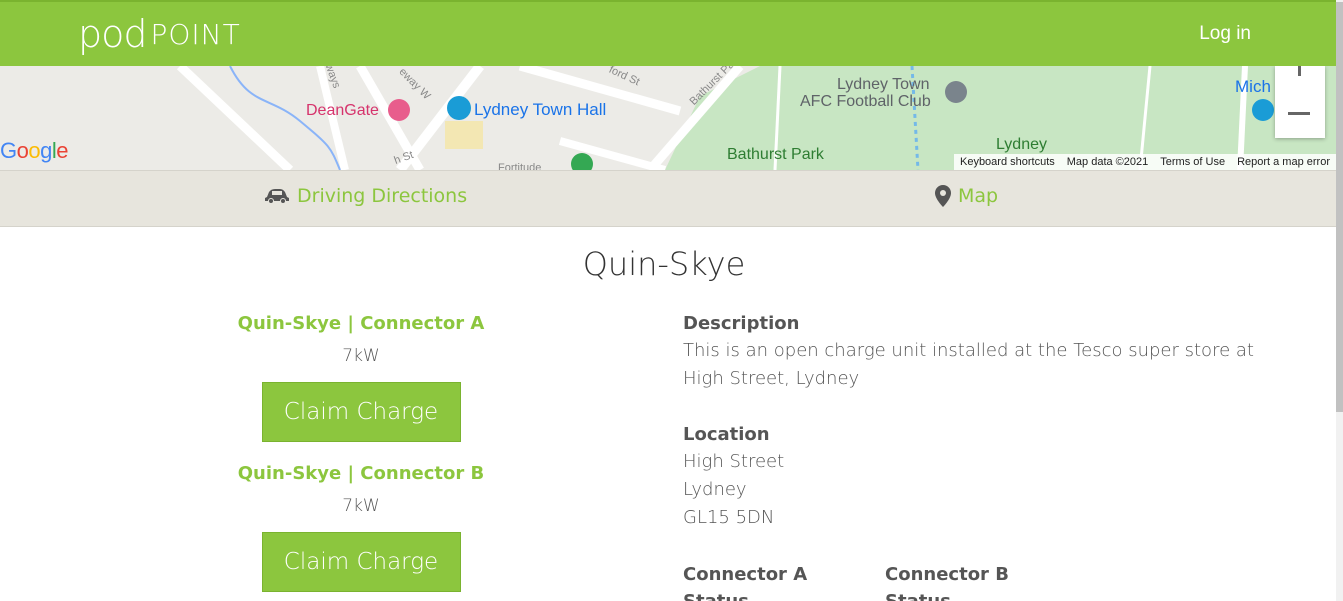 This screenshot has height=601, width=1343. I want to click on tab-map: Map, so click(966, 196).